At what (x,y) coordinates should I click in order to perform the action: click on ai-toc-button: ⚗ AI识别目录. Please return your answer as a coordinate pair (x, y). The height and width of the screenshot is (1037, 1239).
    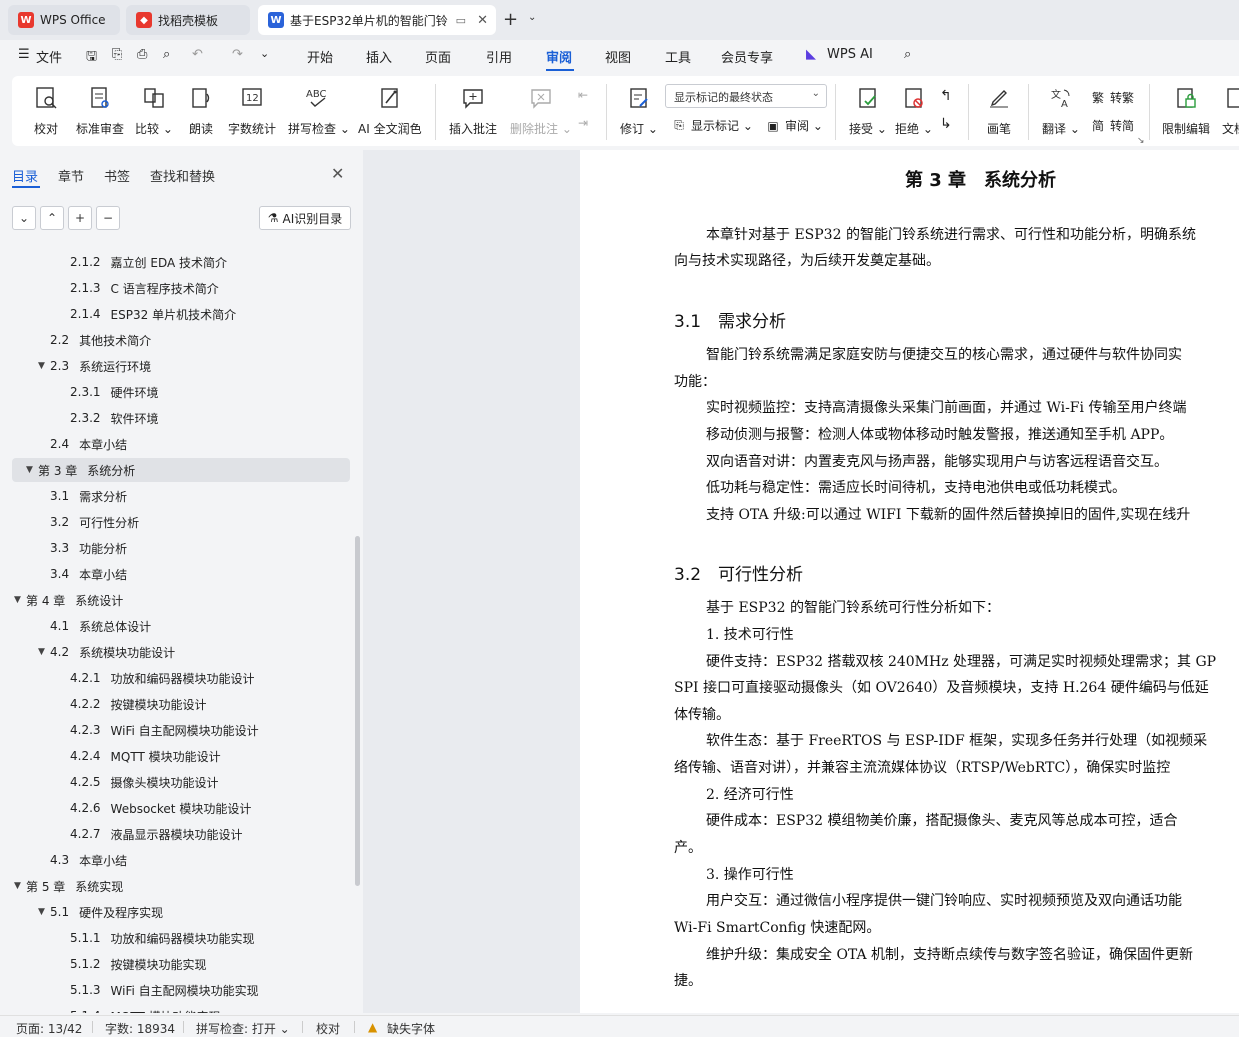
    Looking at the image, I should click on (305, 218).